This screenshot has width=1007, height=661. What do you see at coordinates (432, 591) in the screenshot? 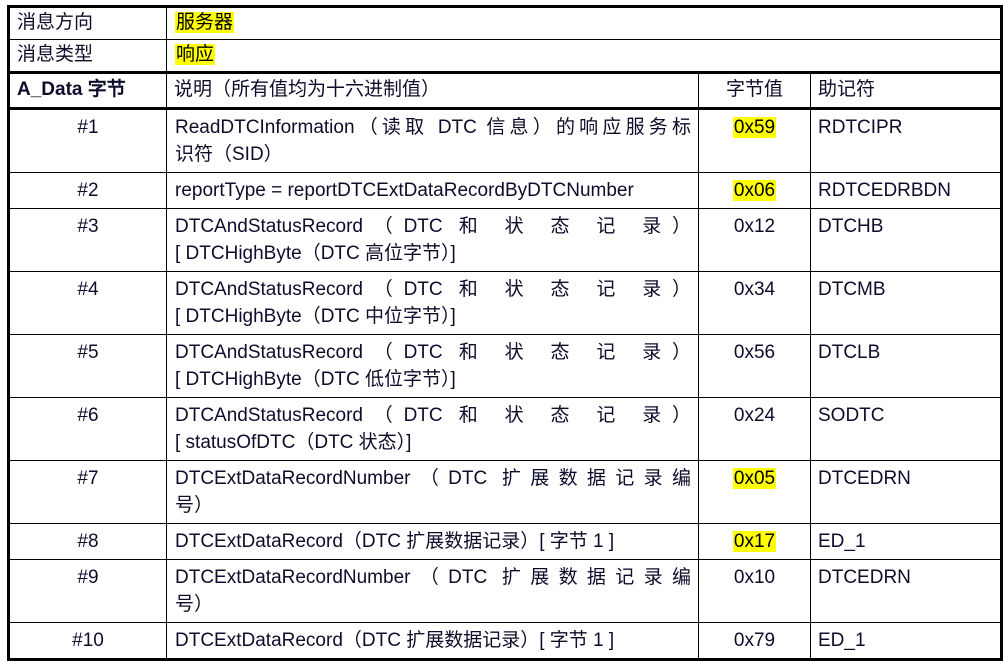
I see `row-description-cell: DTCExtDataRecordNumber（DTC 扩展数据记录编 号）` at bounding box center [432, 591].